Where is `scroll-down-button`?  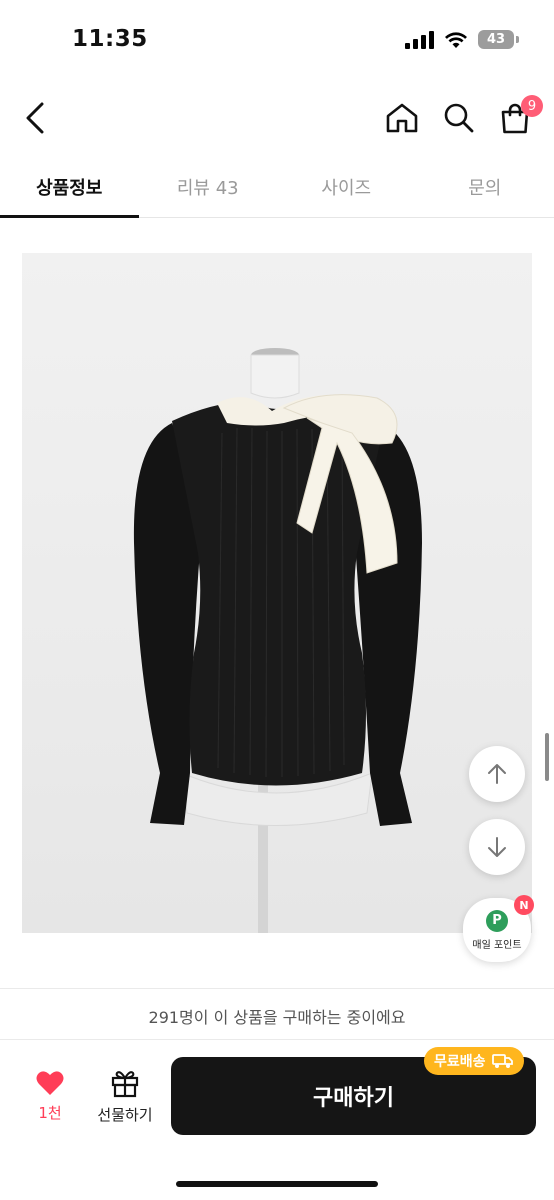 scroll-down-button is located at coordinates (497, 847).